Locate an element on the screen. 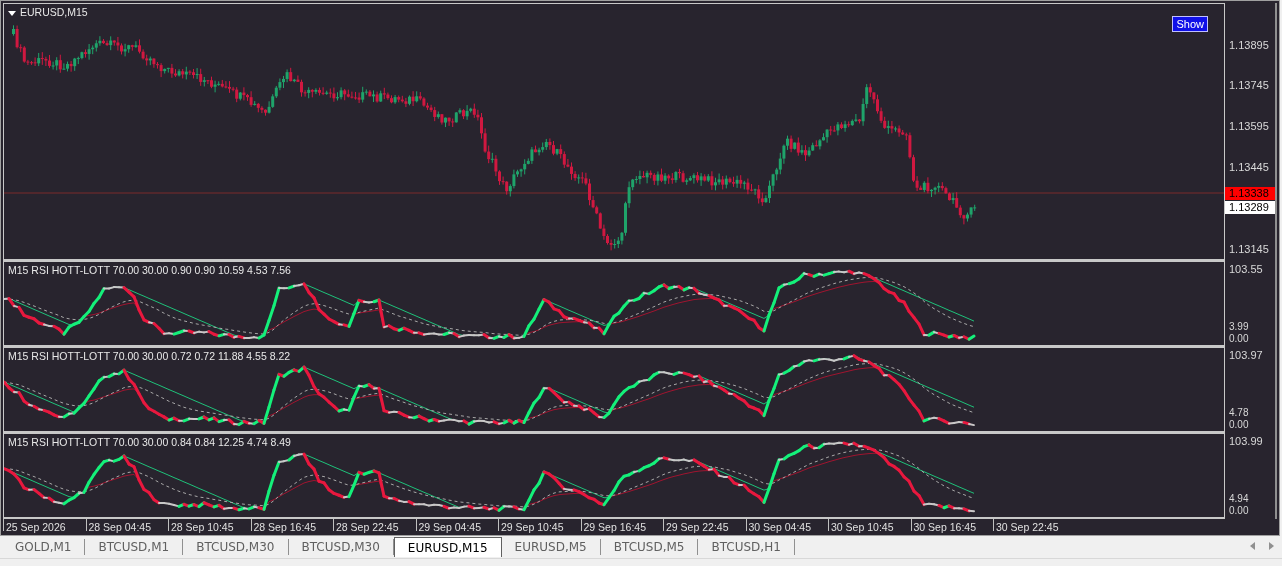  chart-tab: EURUSD,M15 is located at coordinates (447, 547).